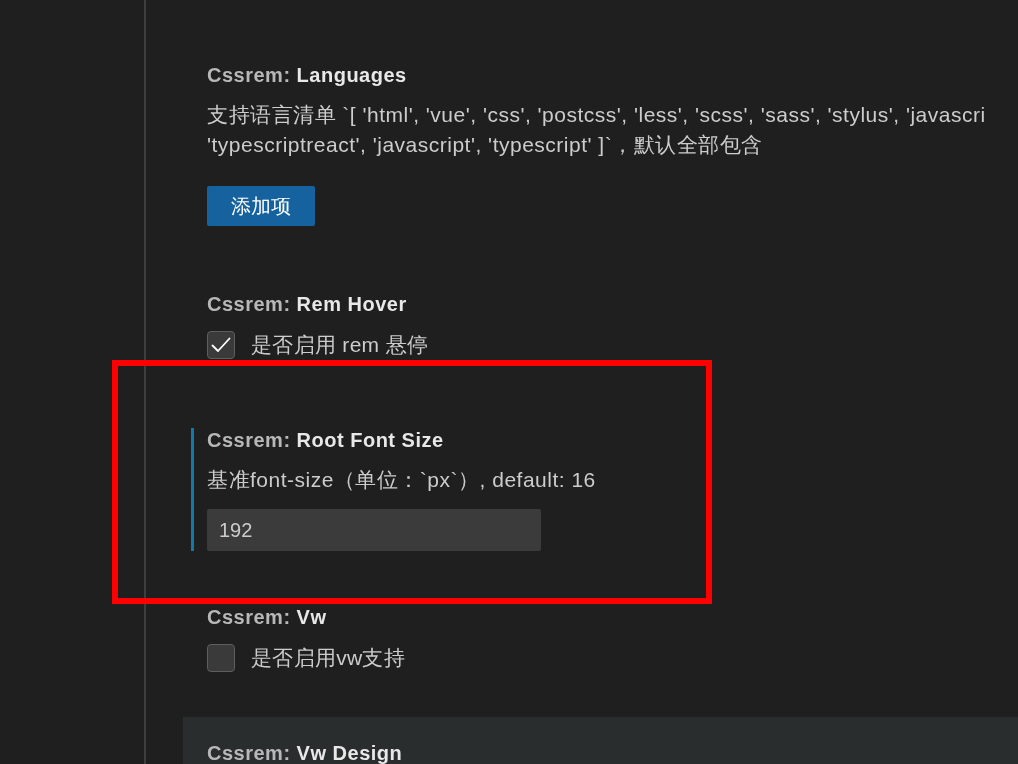 Image resolution: width=1018 pixels, height=764 pixels. Describe the element at coordinates (328, 658) in the screenshot. I see `checkbox-label: 是否启用vw支持` at that location.